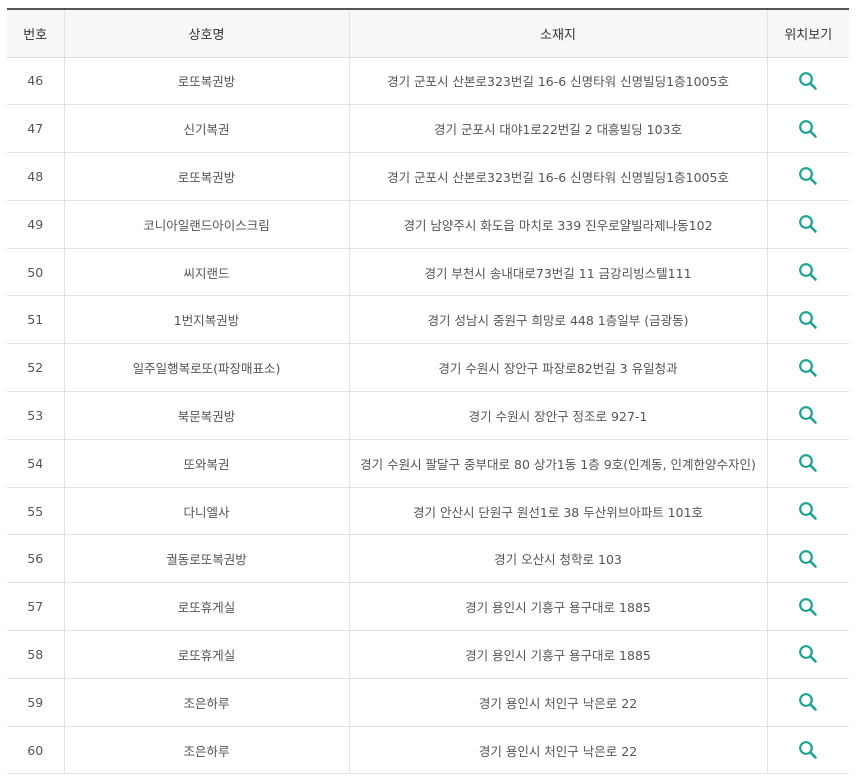  What do you see at coordinates (35, 463) in the screenshot?
I see `row-no: 54` at bounding box center [35, 463].